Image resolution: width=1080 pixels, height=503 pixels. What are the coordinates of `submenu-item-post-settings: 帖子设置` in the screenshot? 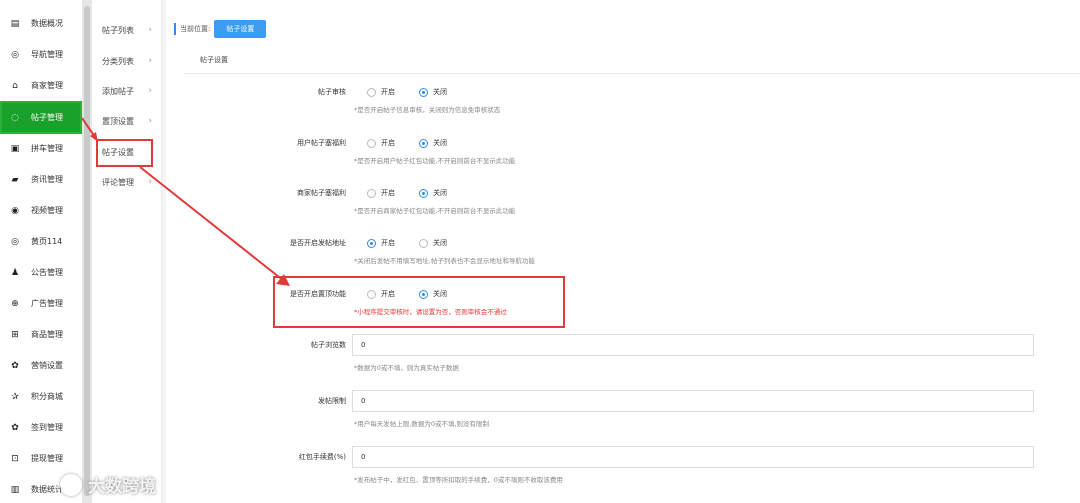 It's located at (127, 152).